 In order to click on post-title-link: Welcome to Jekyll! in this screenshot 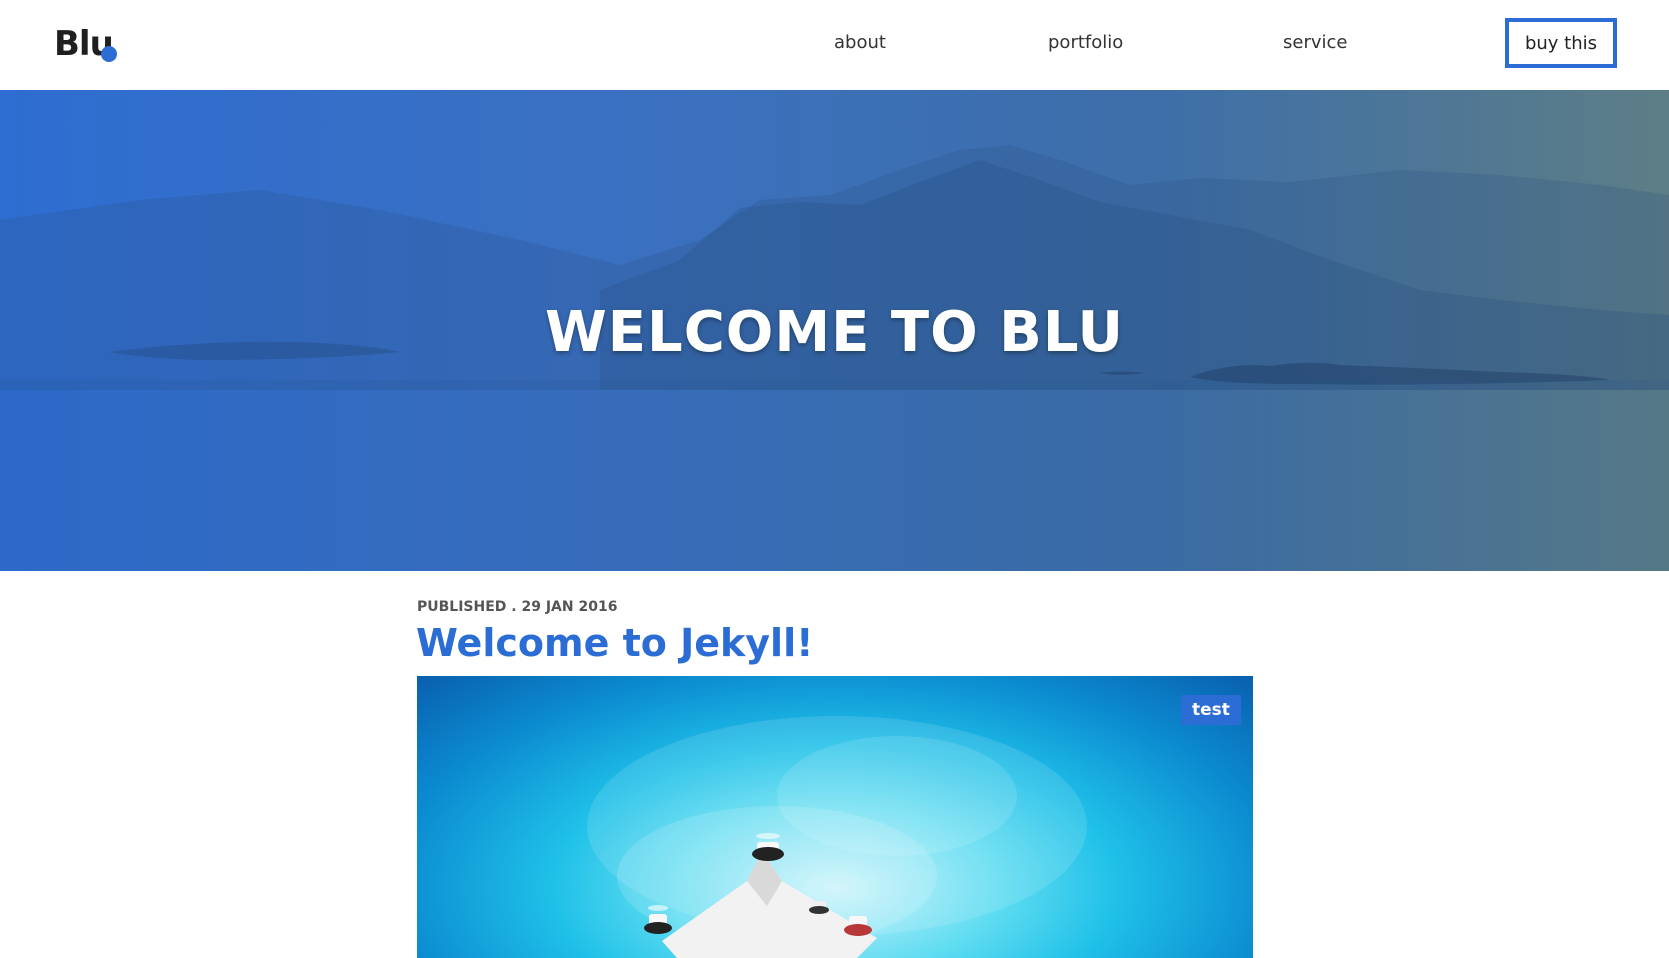, I will do `click(614, 643)`.